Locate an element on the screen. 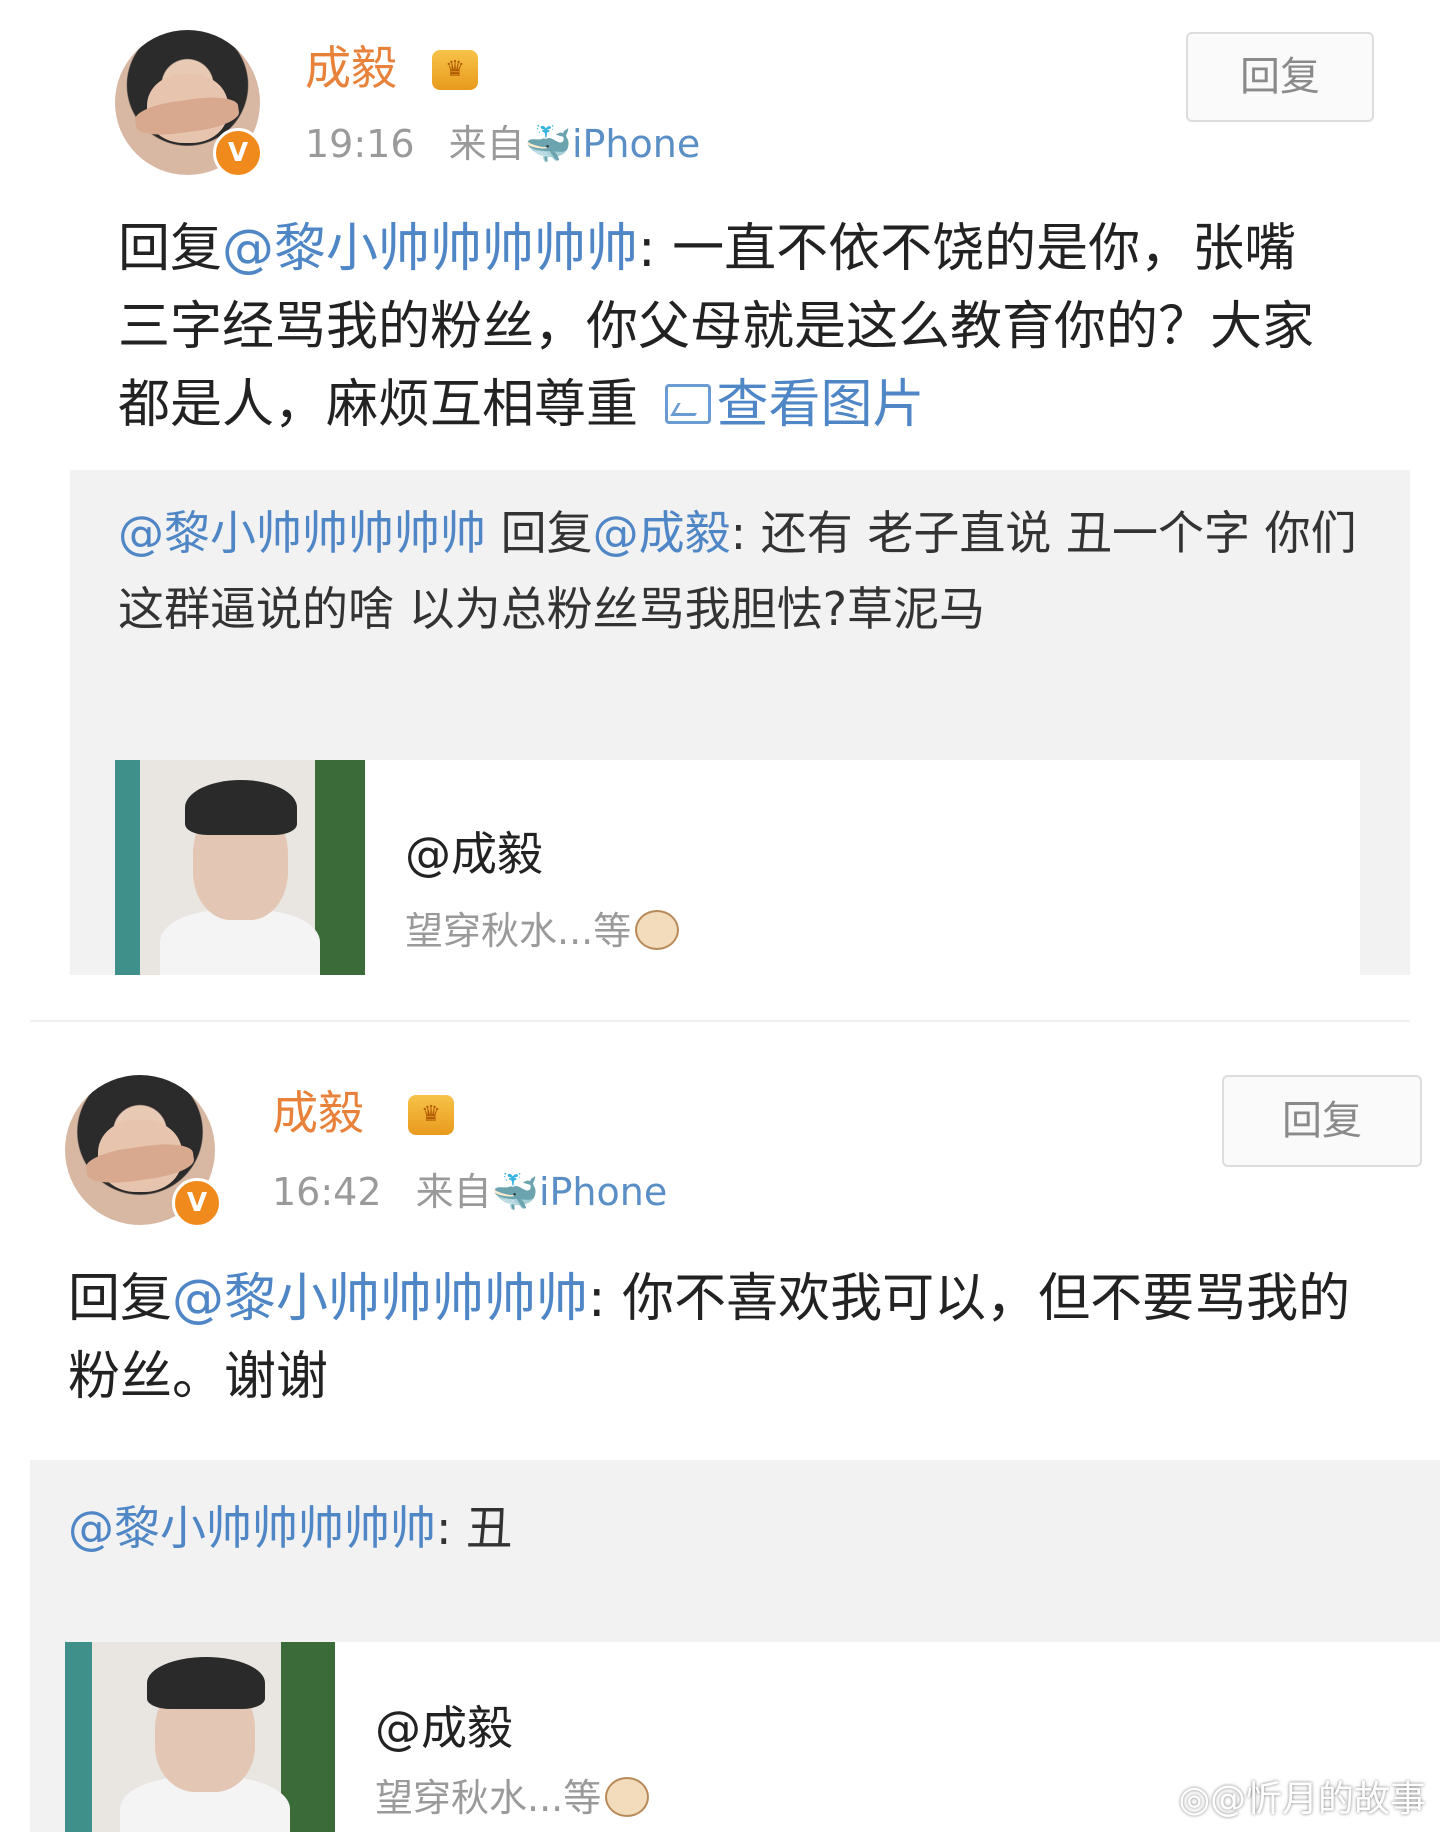  quoted-text: @黎小帅帅帅帅帅: 丑 is located at coordinates (718, 1528).